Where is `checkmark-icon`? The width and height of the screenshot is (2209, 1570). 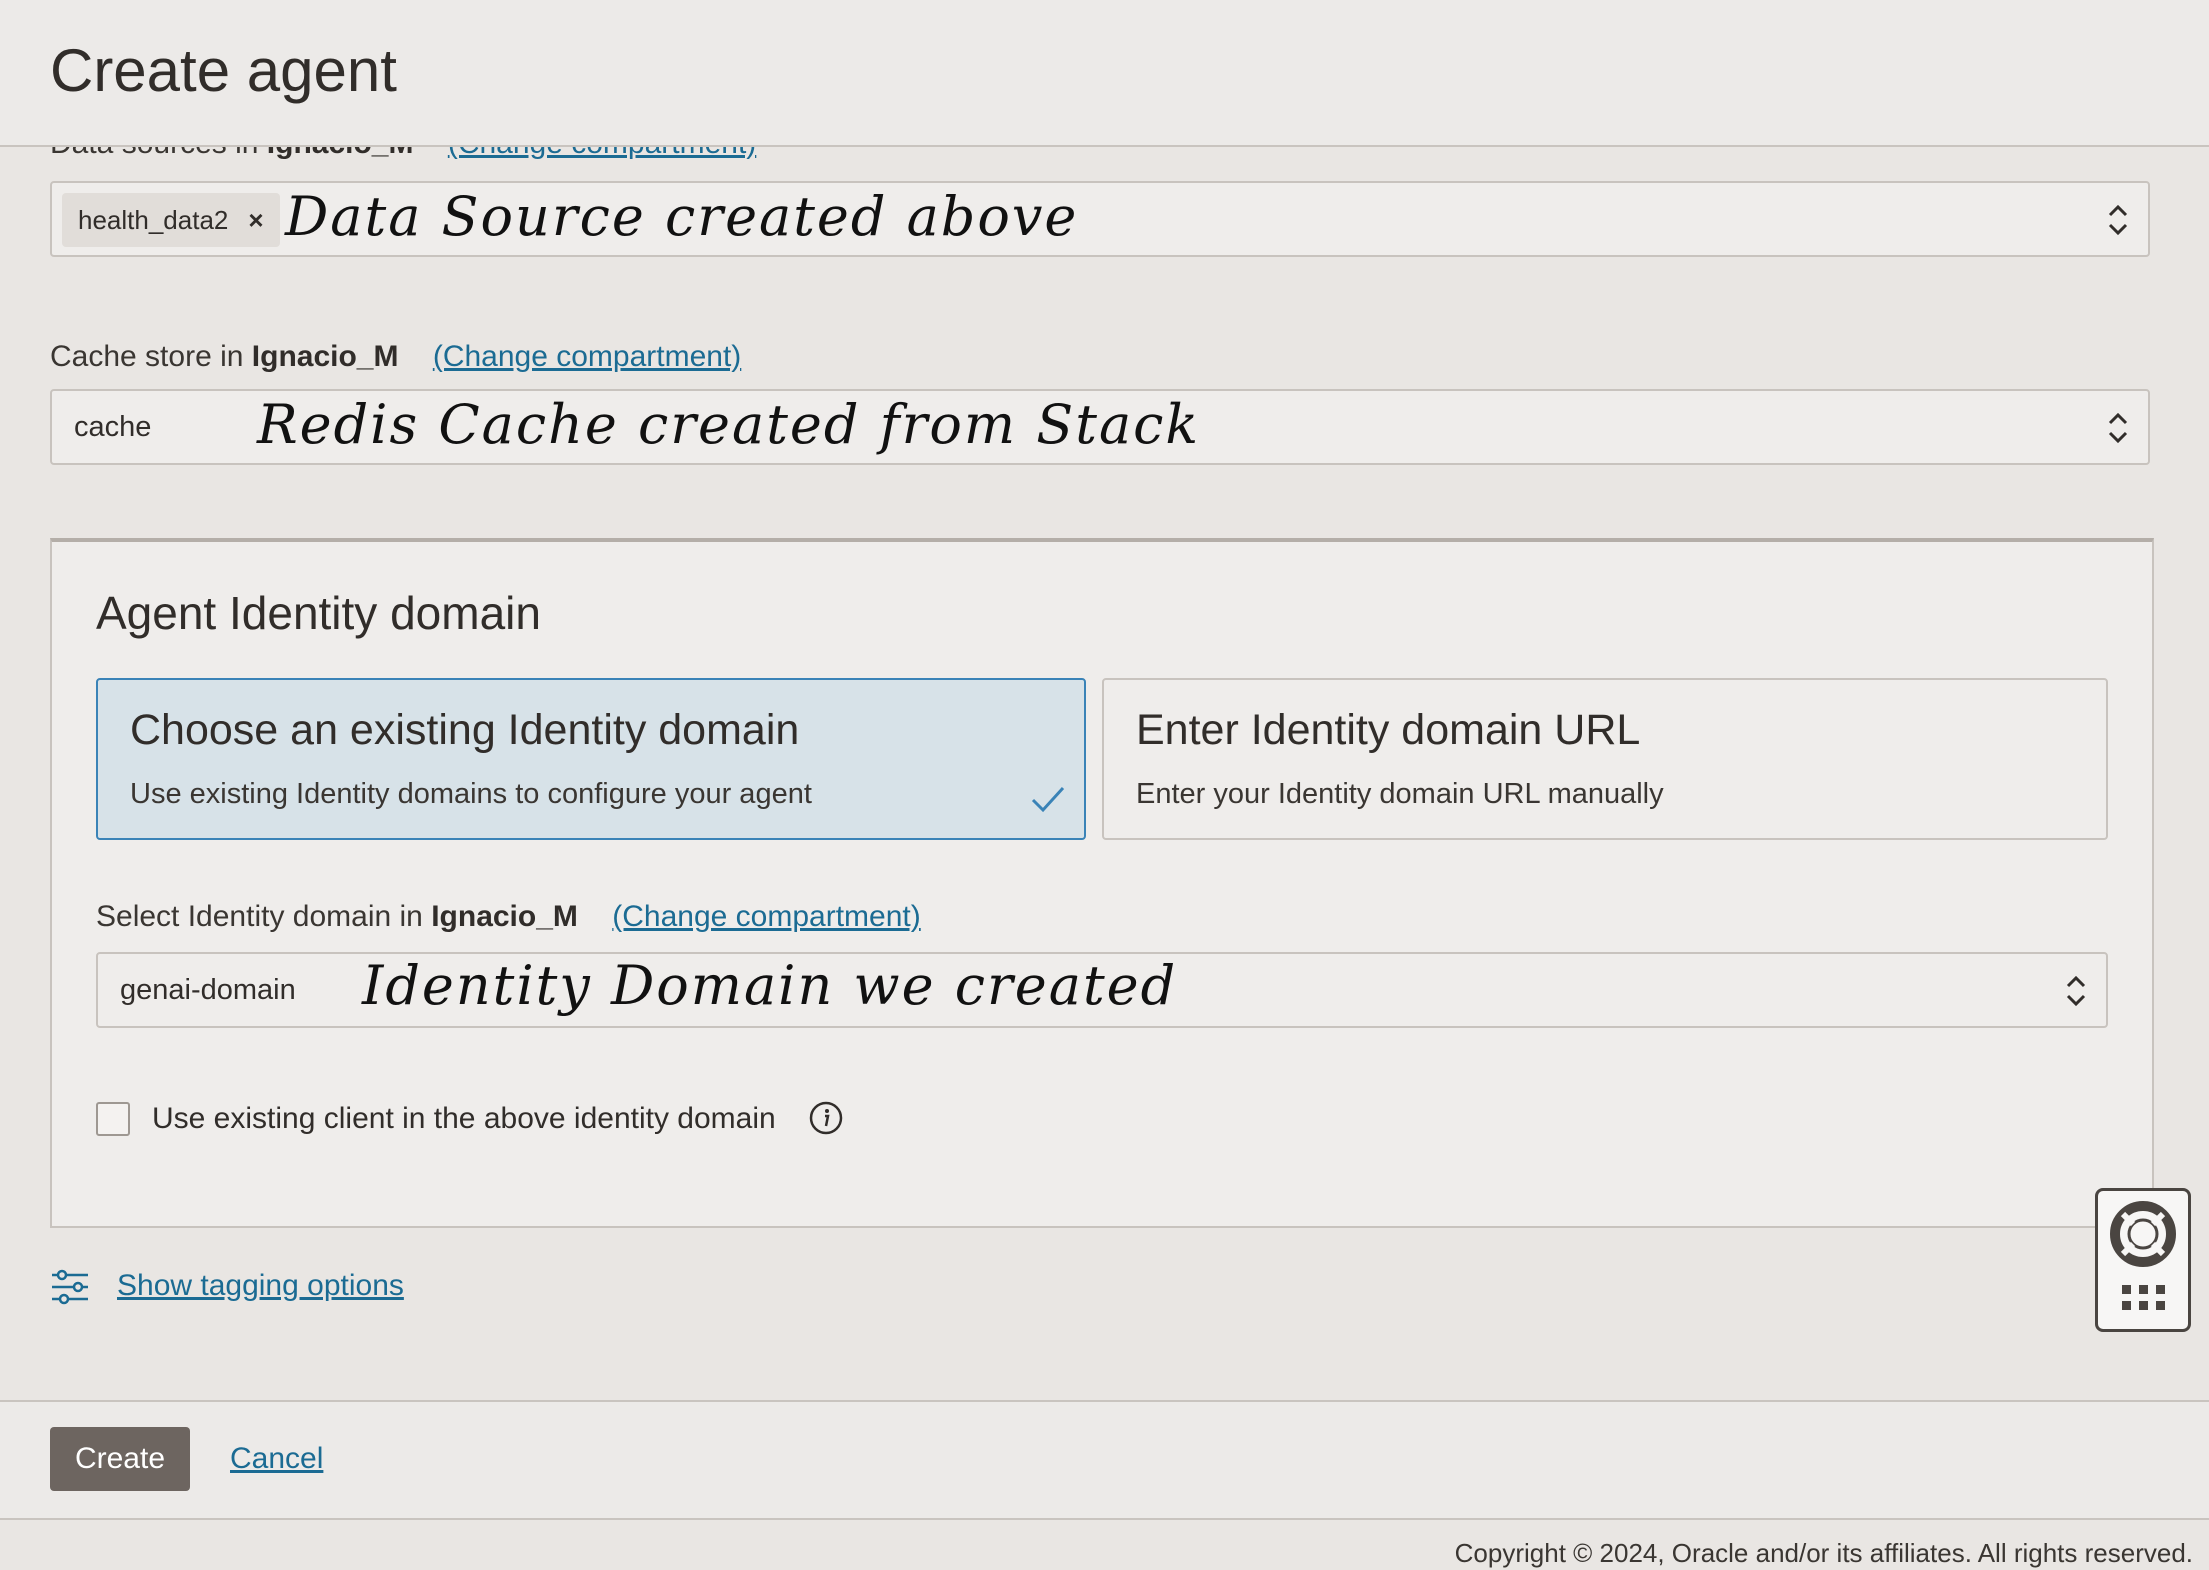 checkmark-icon is located at coordinates (1048, 799).